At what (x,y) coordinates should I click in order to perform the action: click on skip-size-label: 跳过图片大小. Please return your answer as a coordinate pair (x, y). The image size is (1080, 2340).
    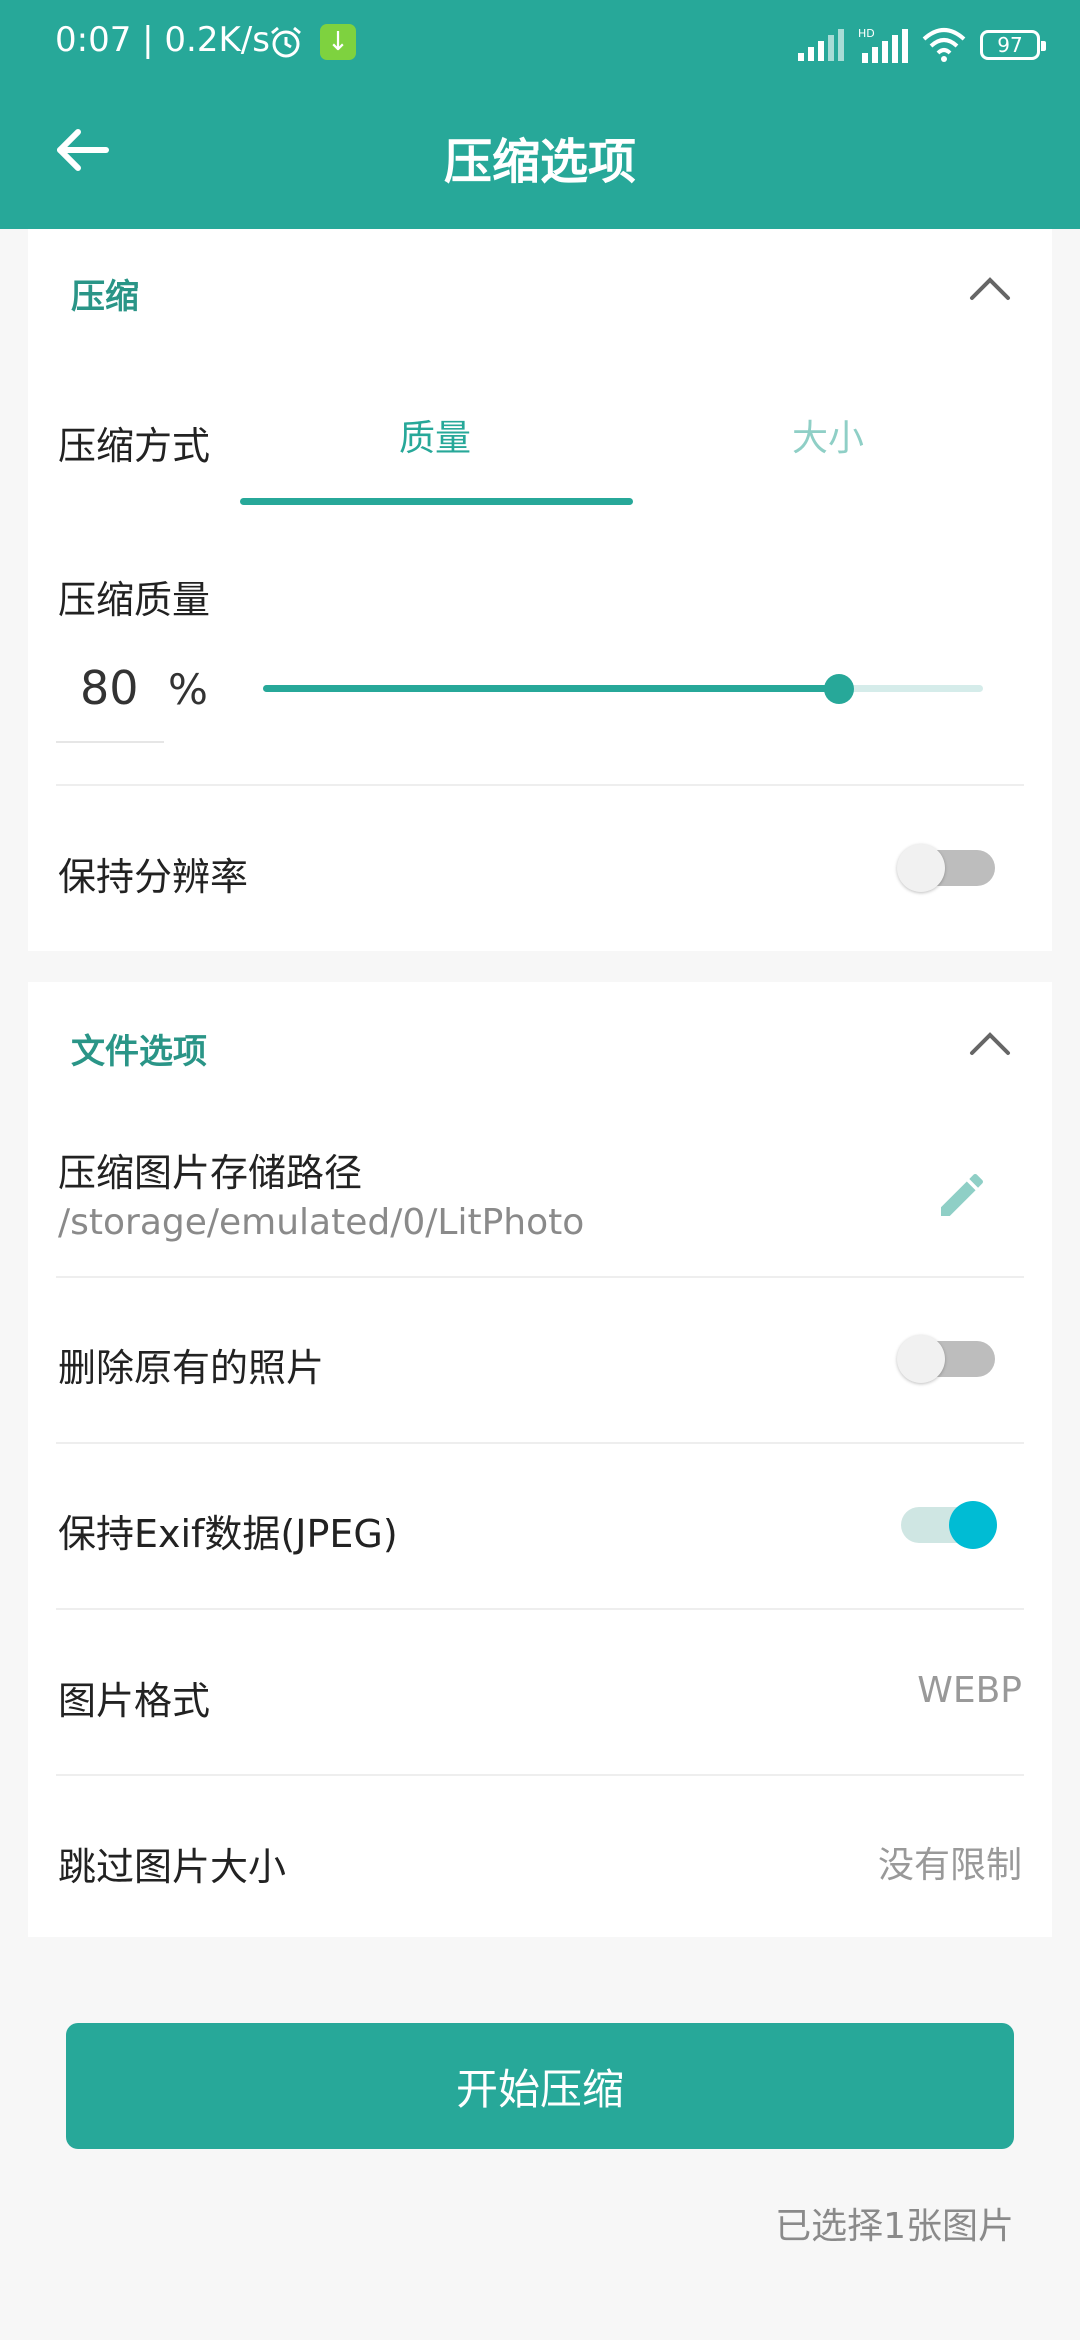
    Looking at the image, I should click on (172, 1863).